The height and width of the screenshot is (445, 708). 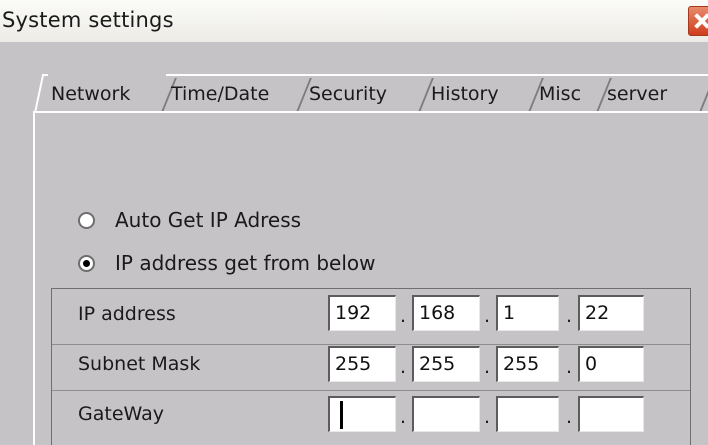 I want to click on tab-network: Network, so click(x=112, y=93).